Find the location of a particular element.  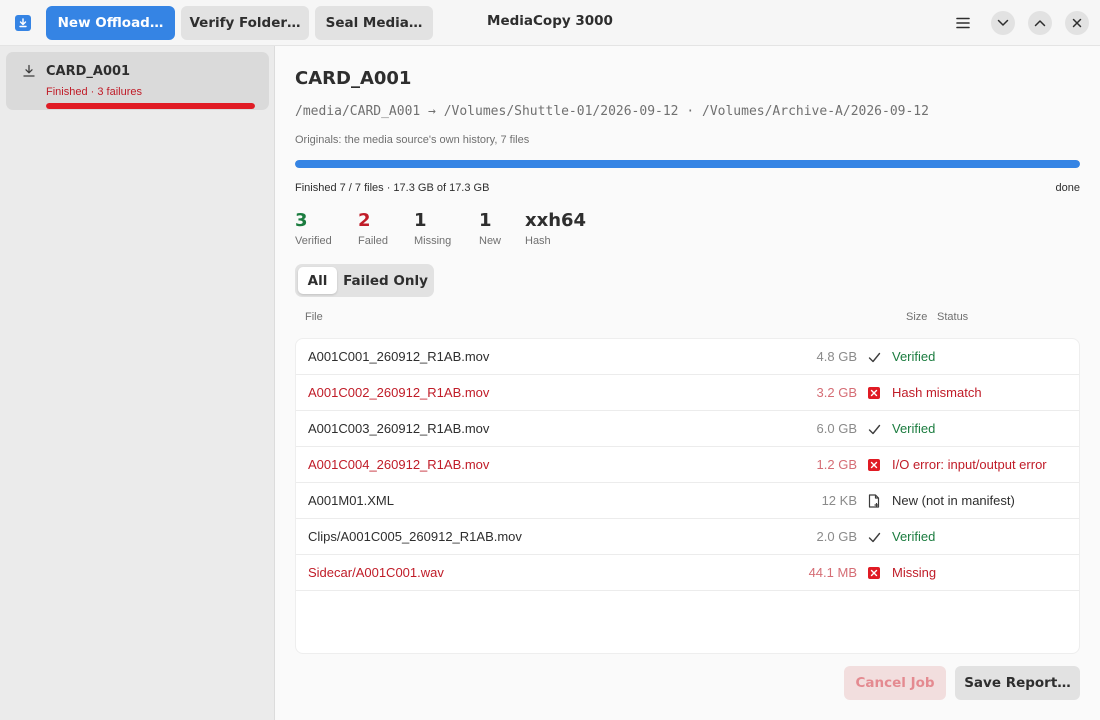

stat-value: 2 is located at coordinates (364, 220).